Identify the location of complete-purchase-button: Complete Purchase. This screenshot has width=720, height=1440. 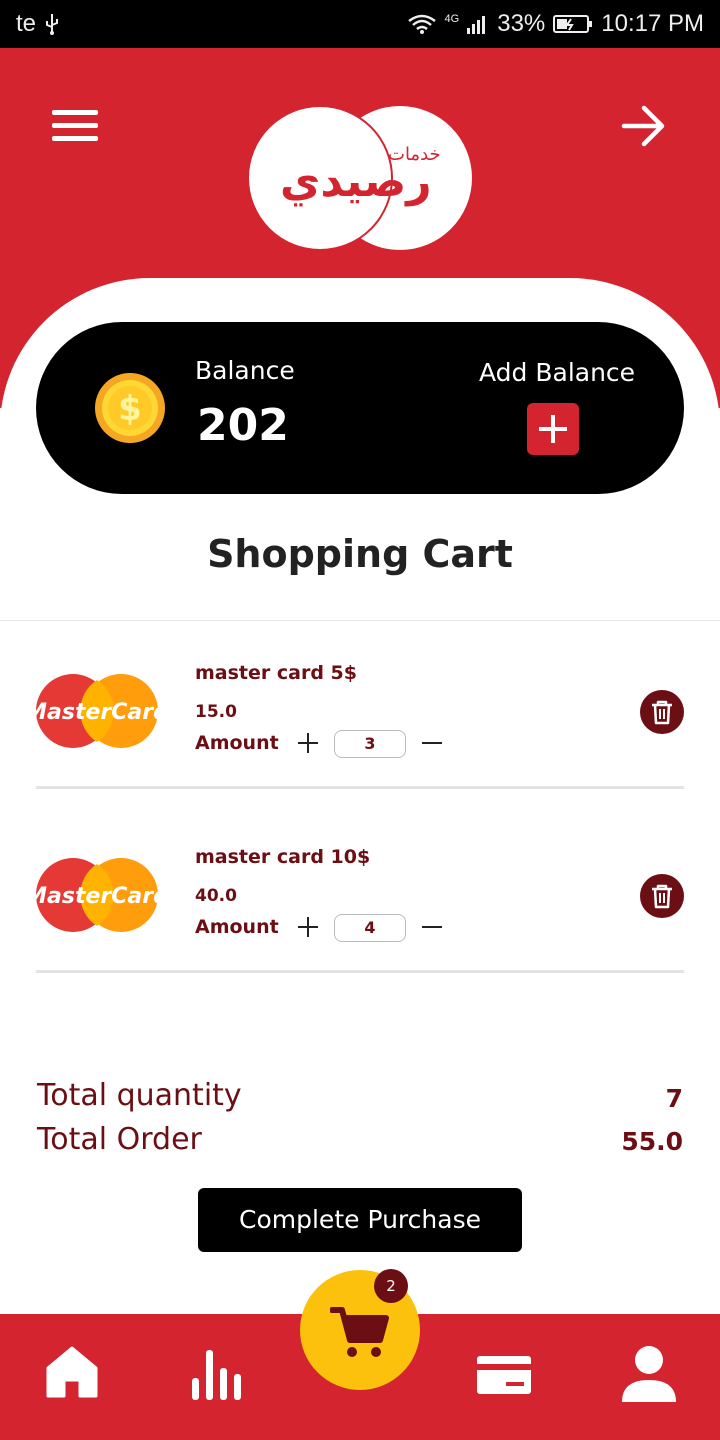
(360, 1220).